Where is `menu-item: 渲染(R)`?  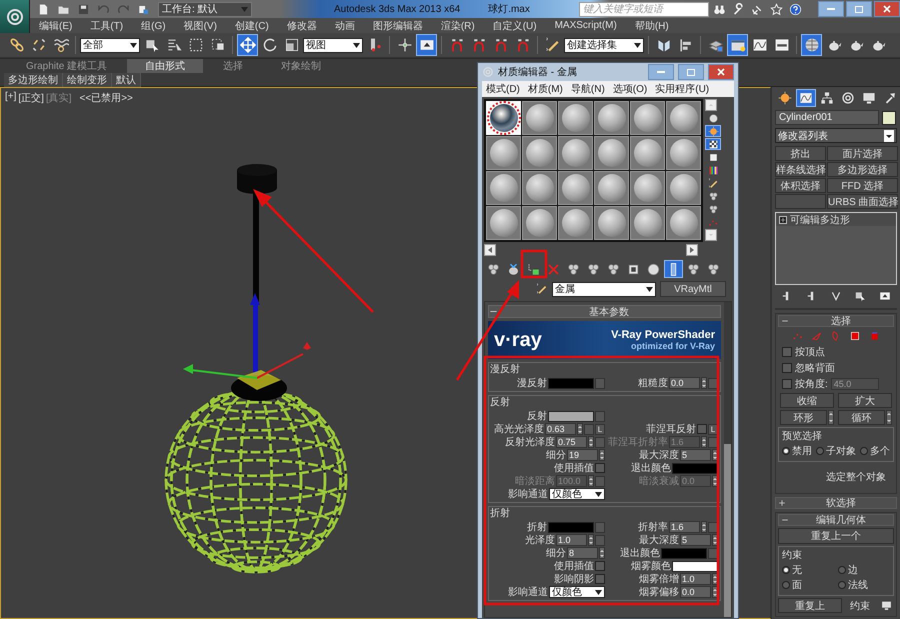
menu-item: 渲染(R) is located at coordinates (458, 25).